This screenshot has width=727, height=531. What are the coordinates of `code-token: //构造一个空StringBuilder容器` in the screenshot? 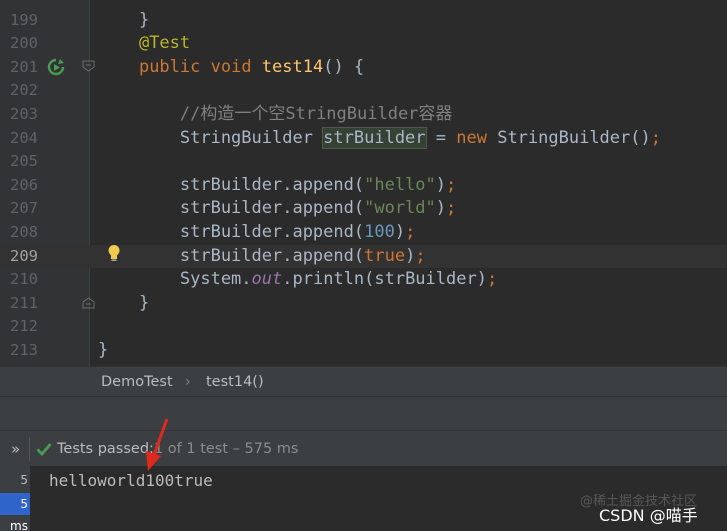 It's located at (316, 113).